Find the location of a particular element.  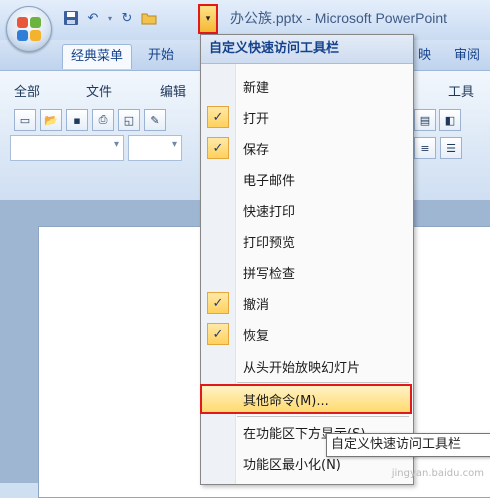

paste-icon: ▤ is located at coordinates (425, 120).